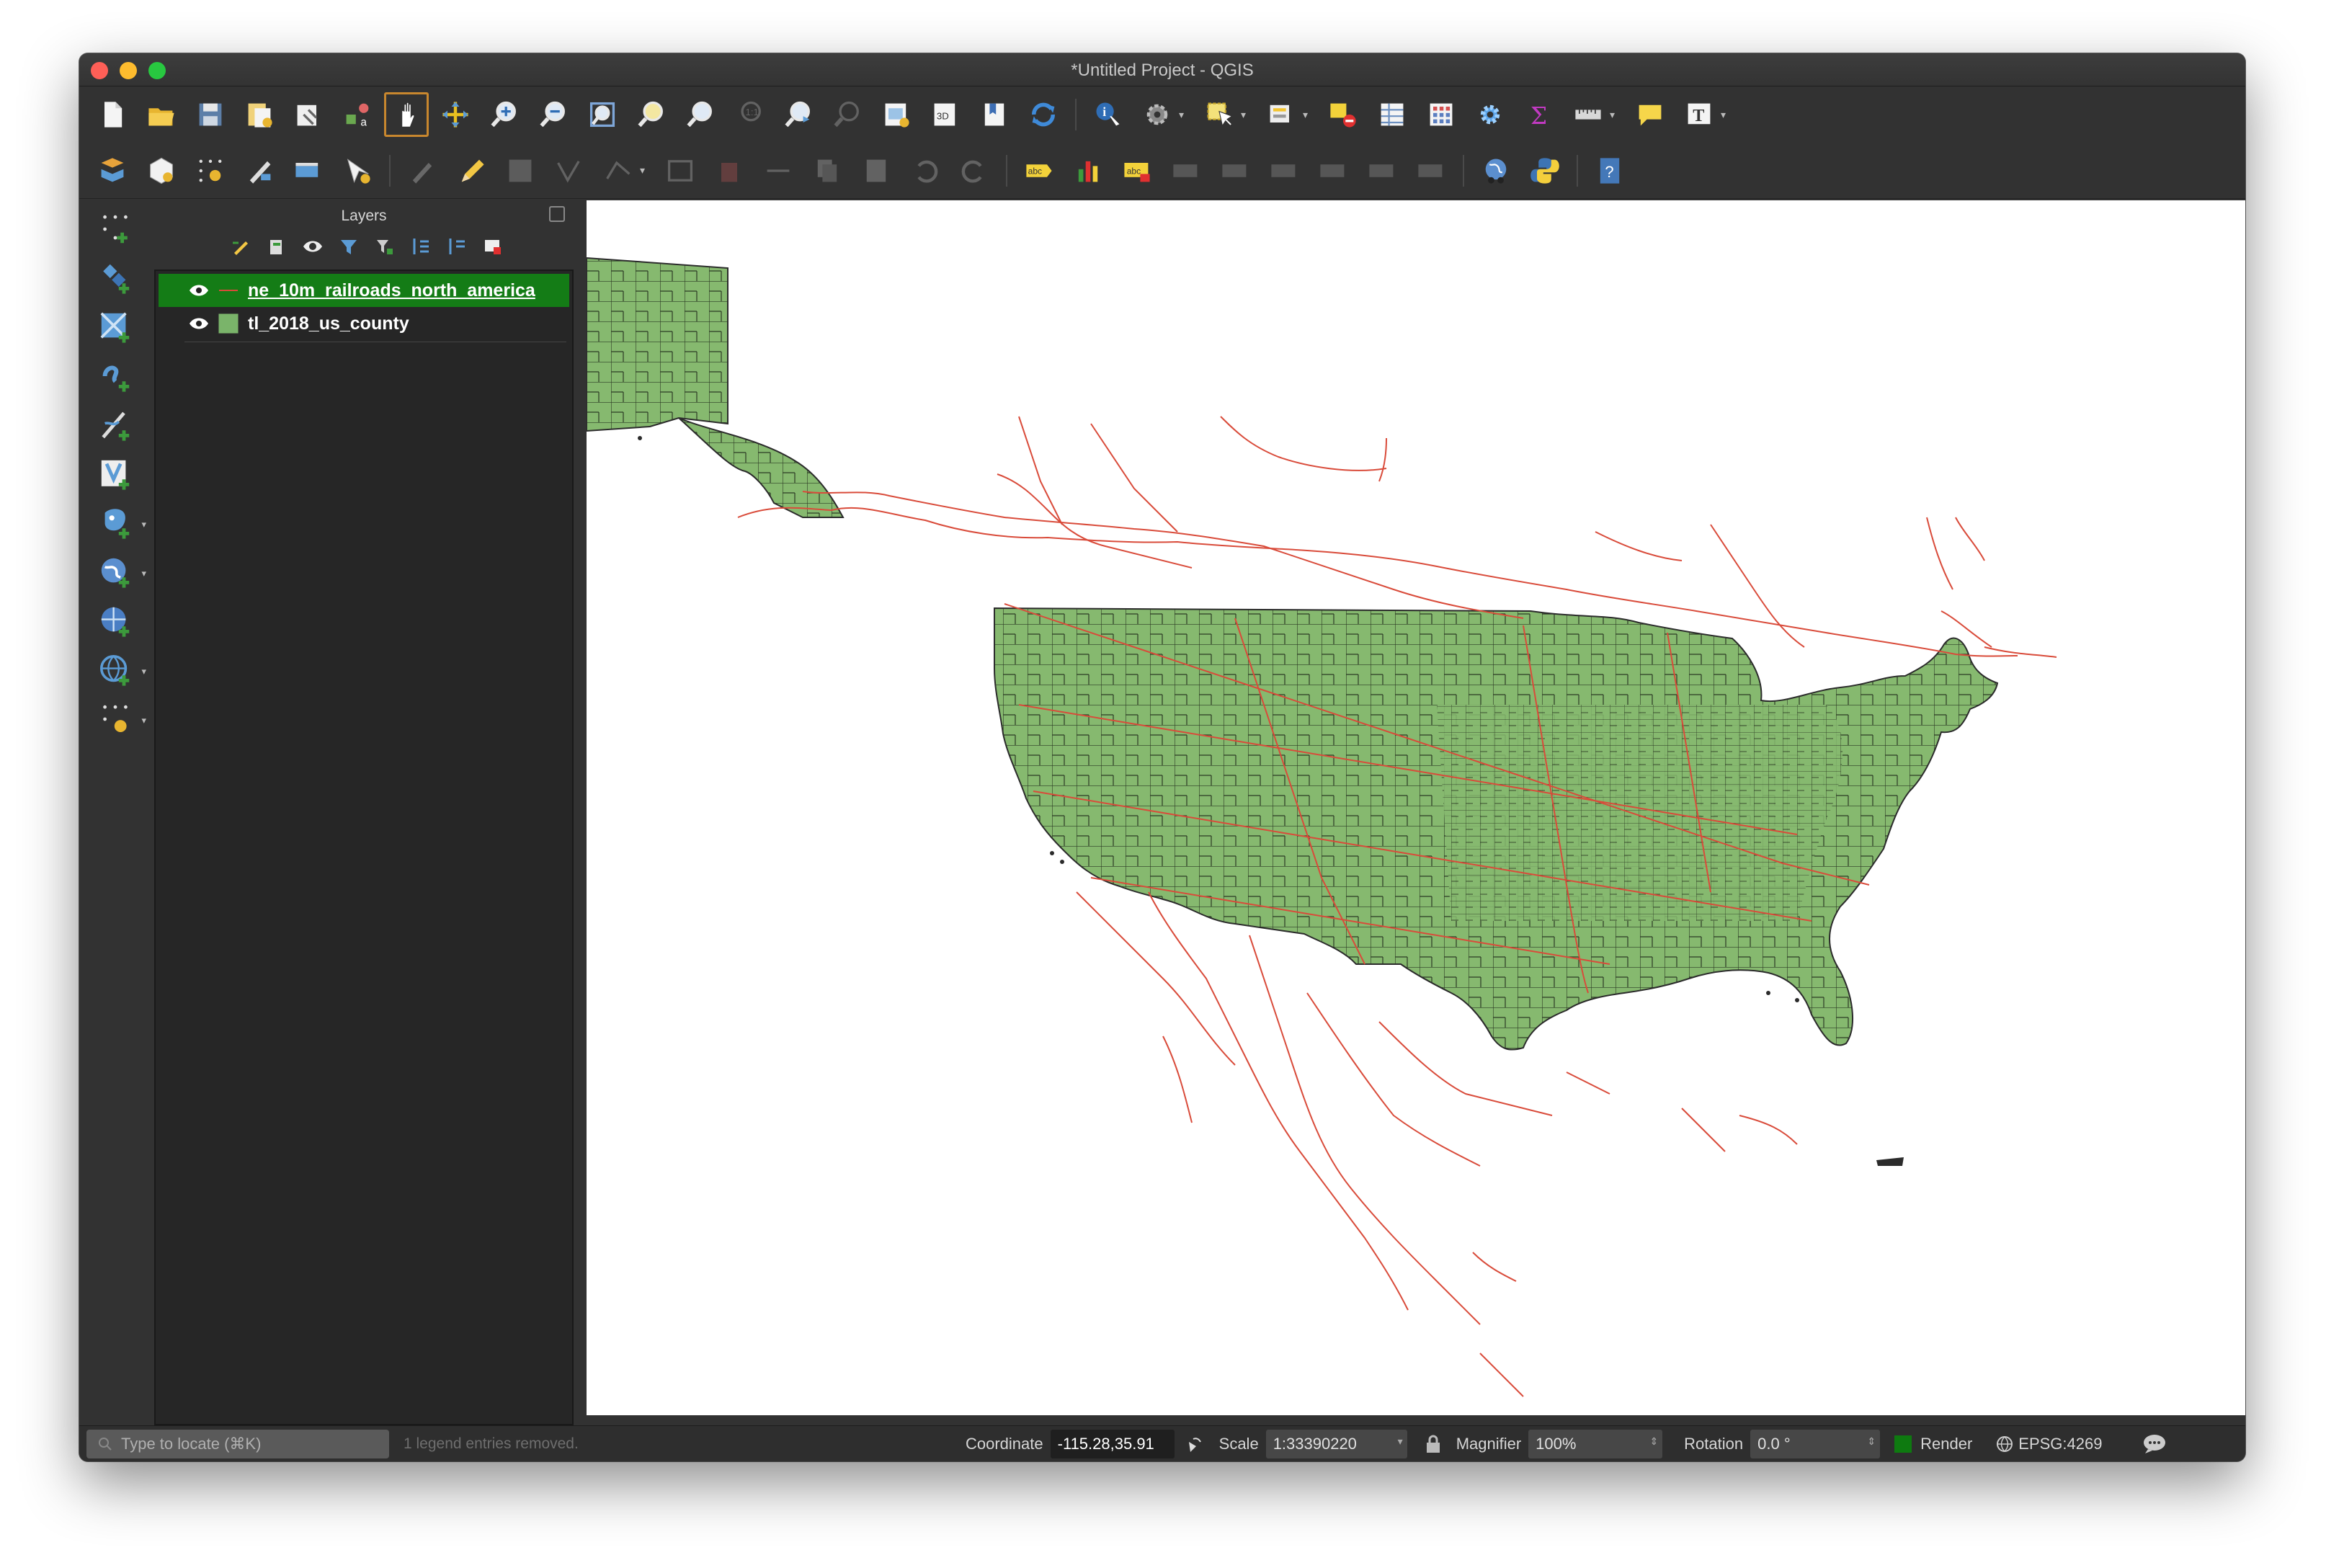 The width and height of the screenshot is (2326, 1568). What do you see at coordinates (1043, 115) in the screenshot?
I see `refresh-icon` at bounding box center [1043, 115].